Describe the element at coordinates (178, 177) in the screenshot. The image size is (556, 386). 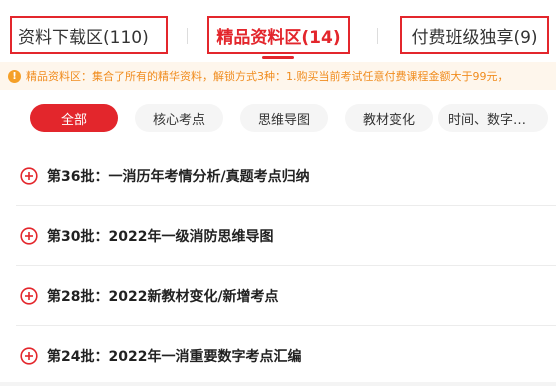
I see `list-item-title: 第36批：一消历年考情分析/真题考点归纳` at that location.